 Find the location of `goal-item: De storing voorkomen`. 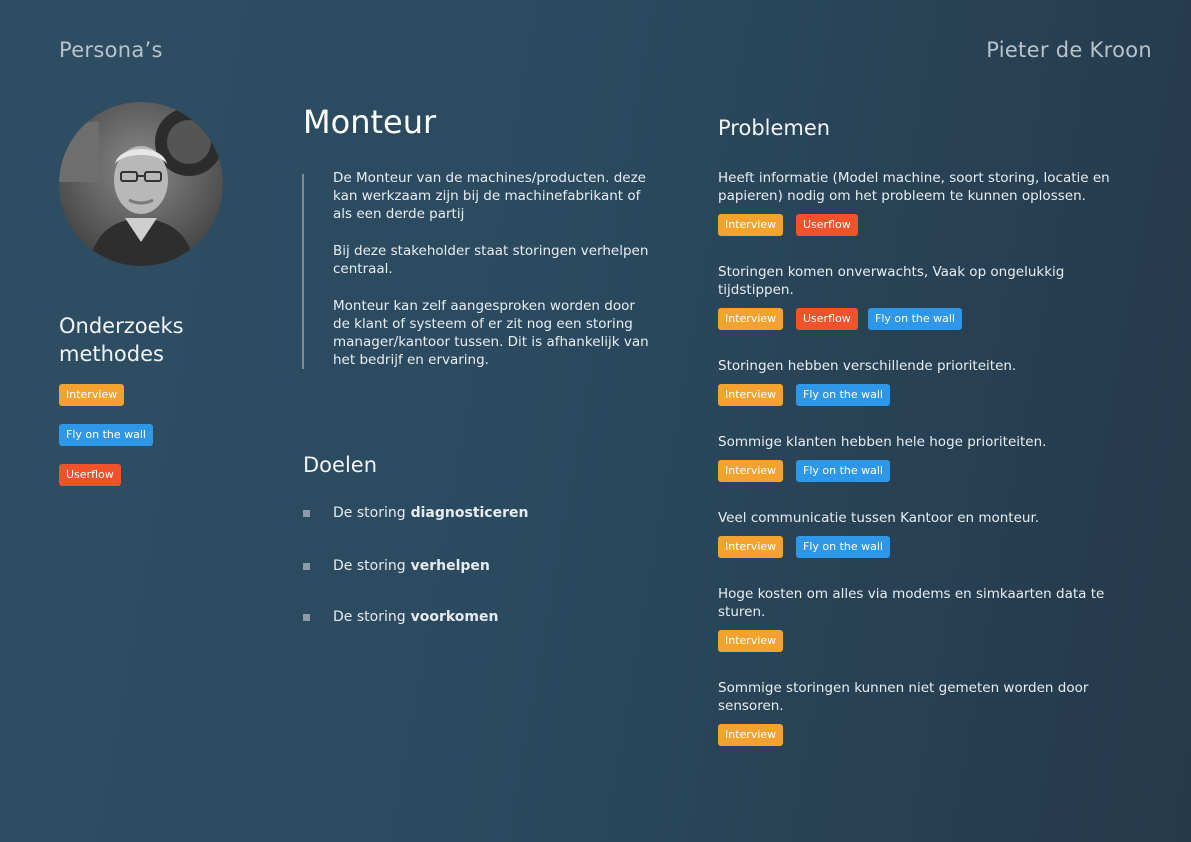

goal-item: De storing voorkomen is located at coordinates (415, 617).